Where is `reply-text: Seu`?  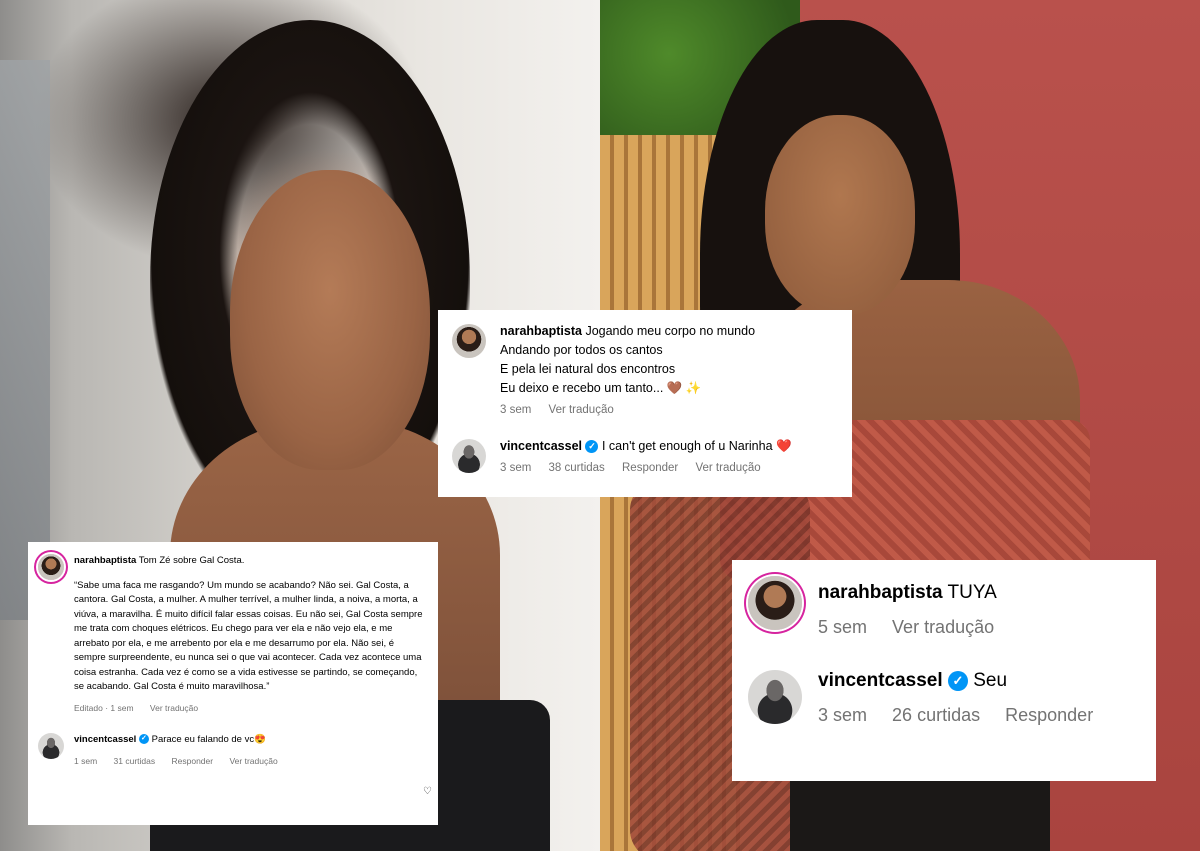
reply-text: Seu is located at coordinates (990, 680).